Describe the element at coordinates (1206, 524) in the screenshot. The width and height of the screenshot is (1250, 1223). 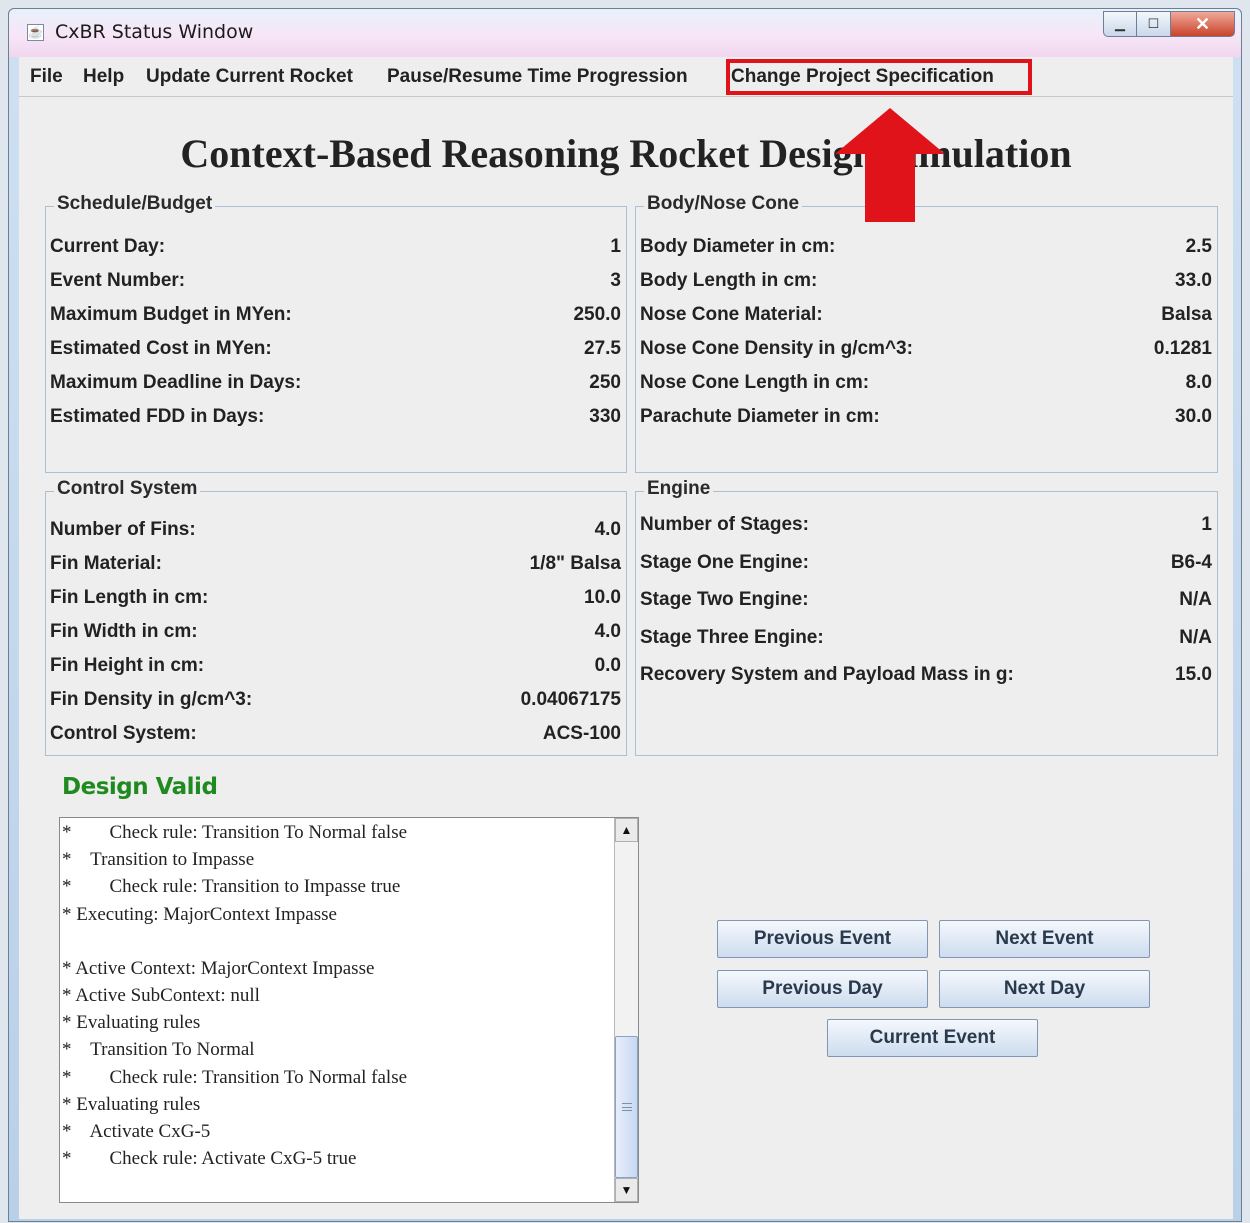
I see `row-value: 1` at that location.